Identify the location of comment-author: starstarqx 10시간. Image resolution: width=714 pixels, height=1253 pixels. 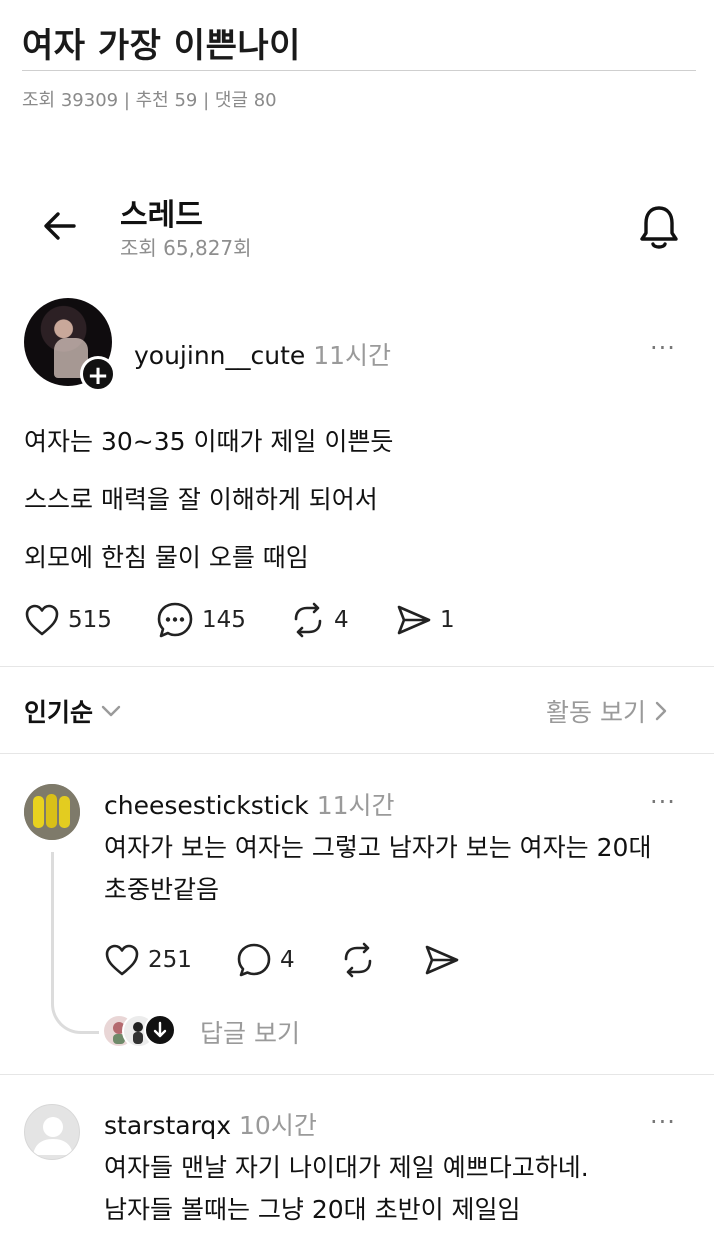
(210, 1124).